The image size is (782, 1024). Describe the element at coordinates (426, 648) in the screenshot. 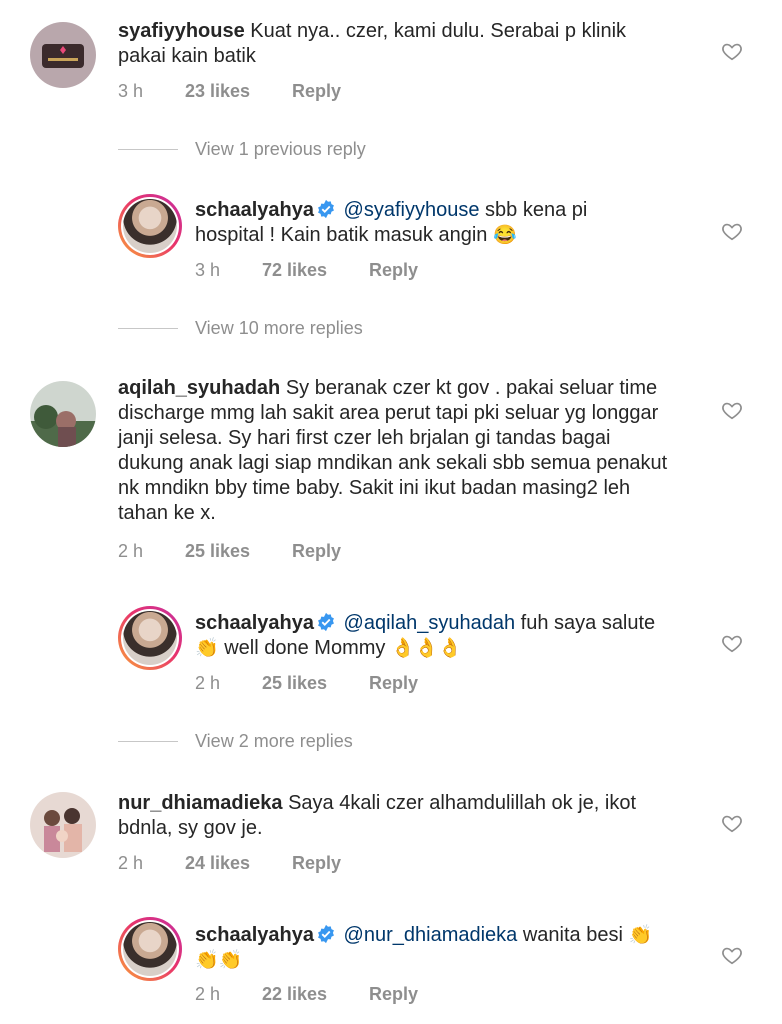

I see `ok-hand-emoji-icon: 👌👌👌` at that location.